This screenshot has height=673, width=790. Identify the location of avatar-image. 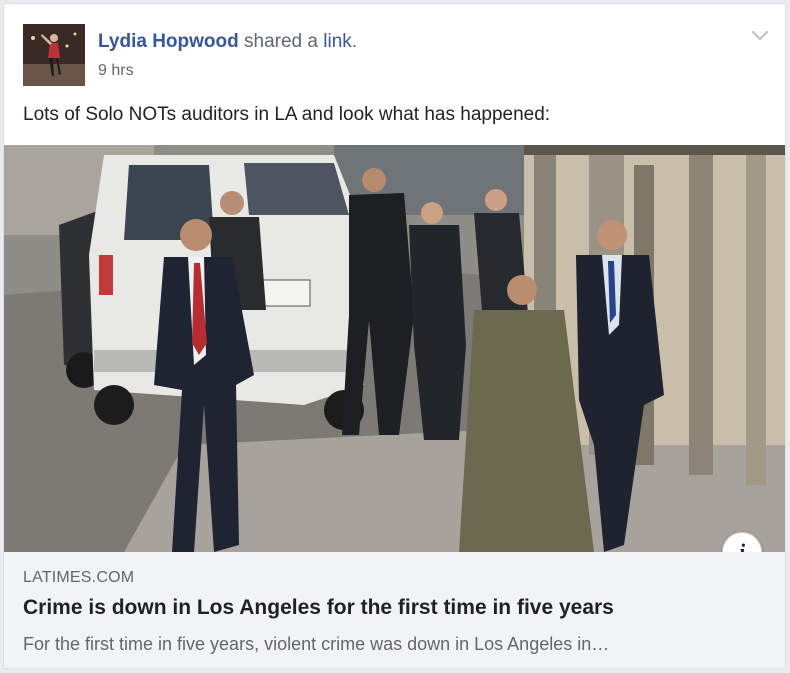
(54, 55).